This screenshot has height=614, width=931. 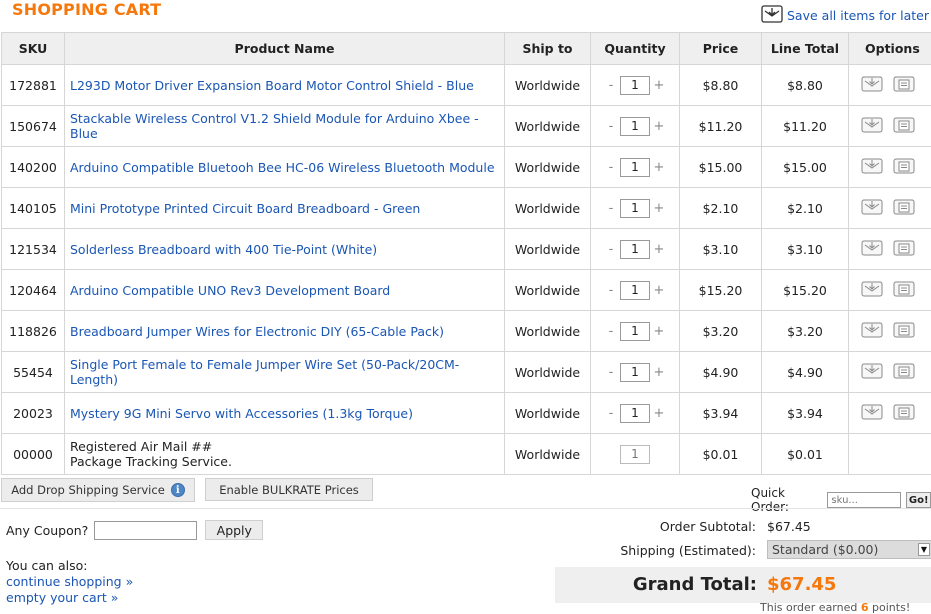 I want to click on points-earned: This order earned 6 points!, so click(x=835, y=607).